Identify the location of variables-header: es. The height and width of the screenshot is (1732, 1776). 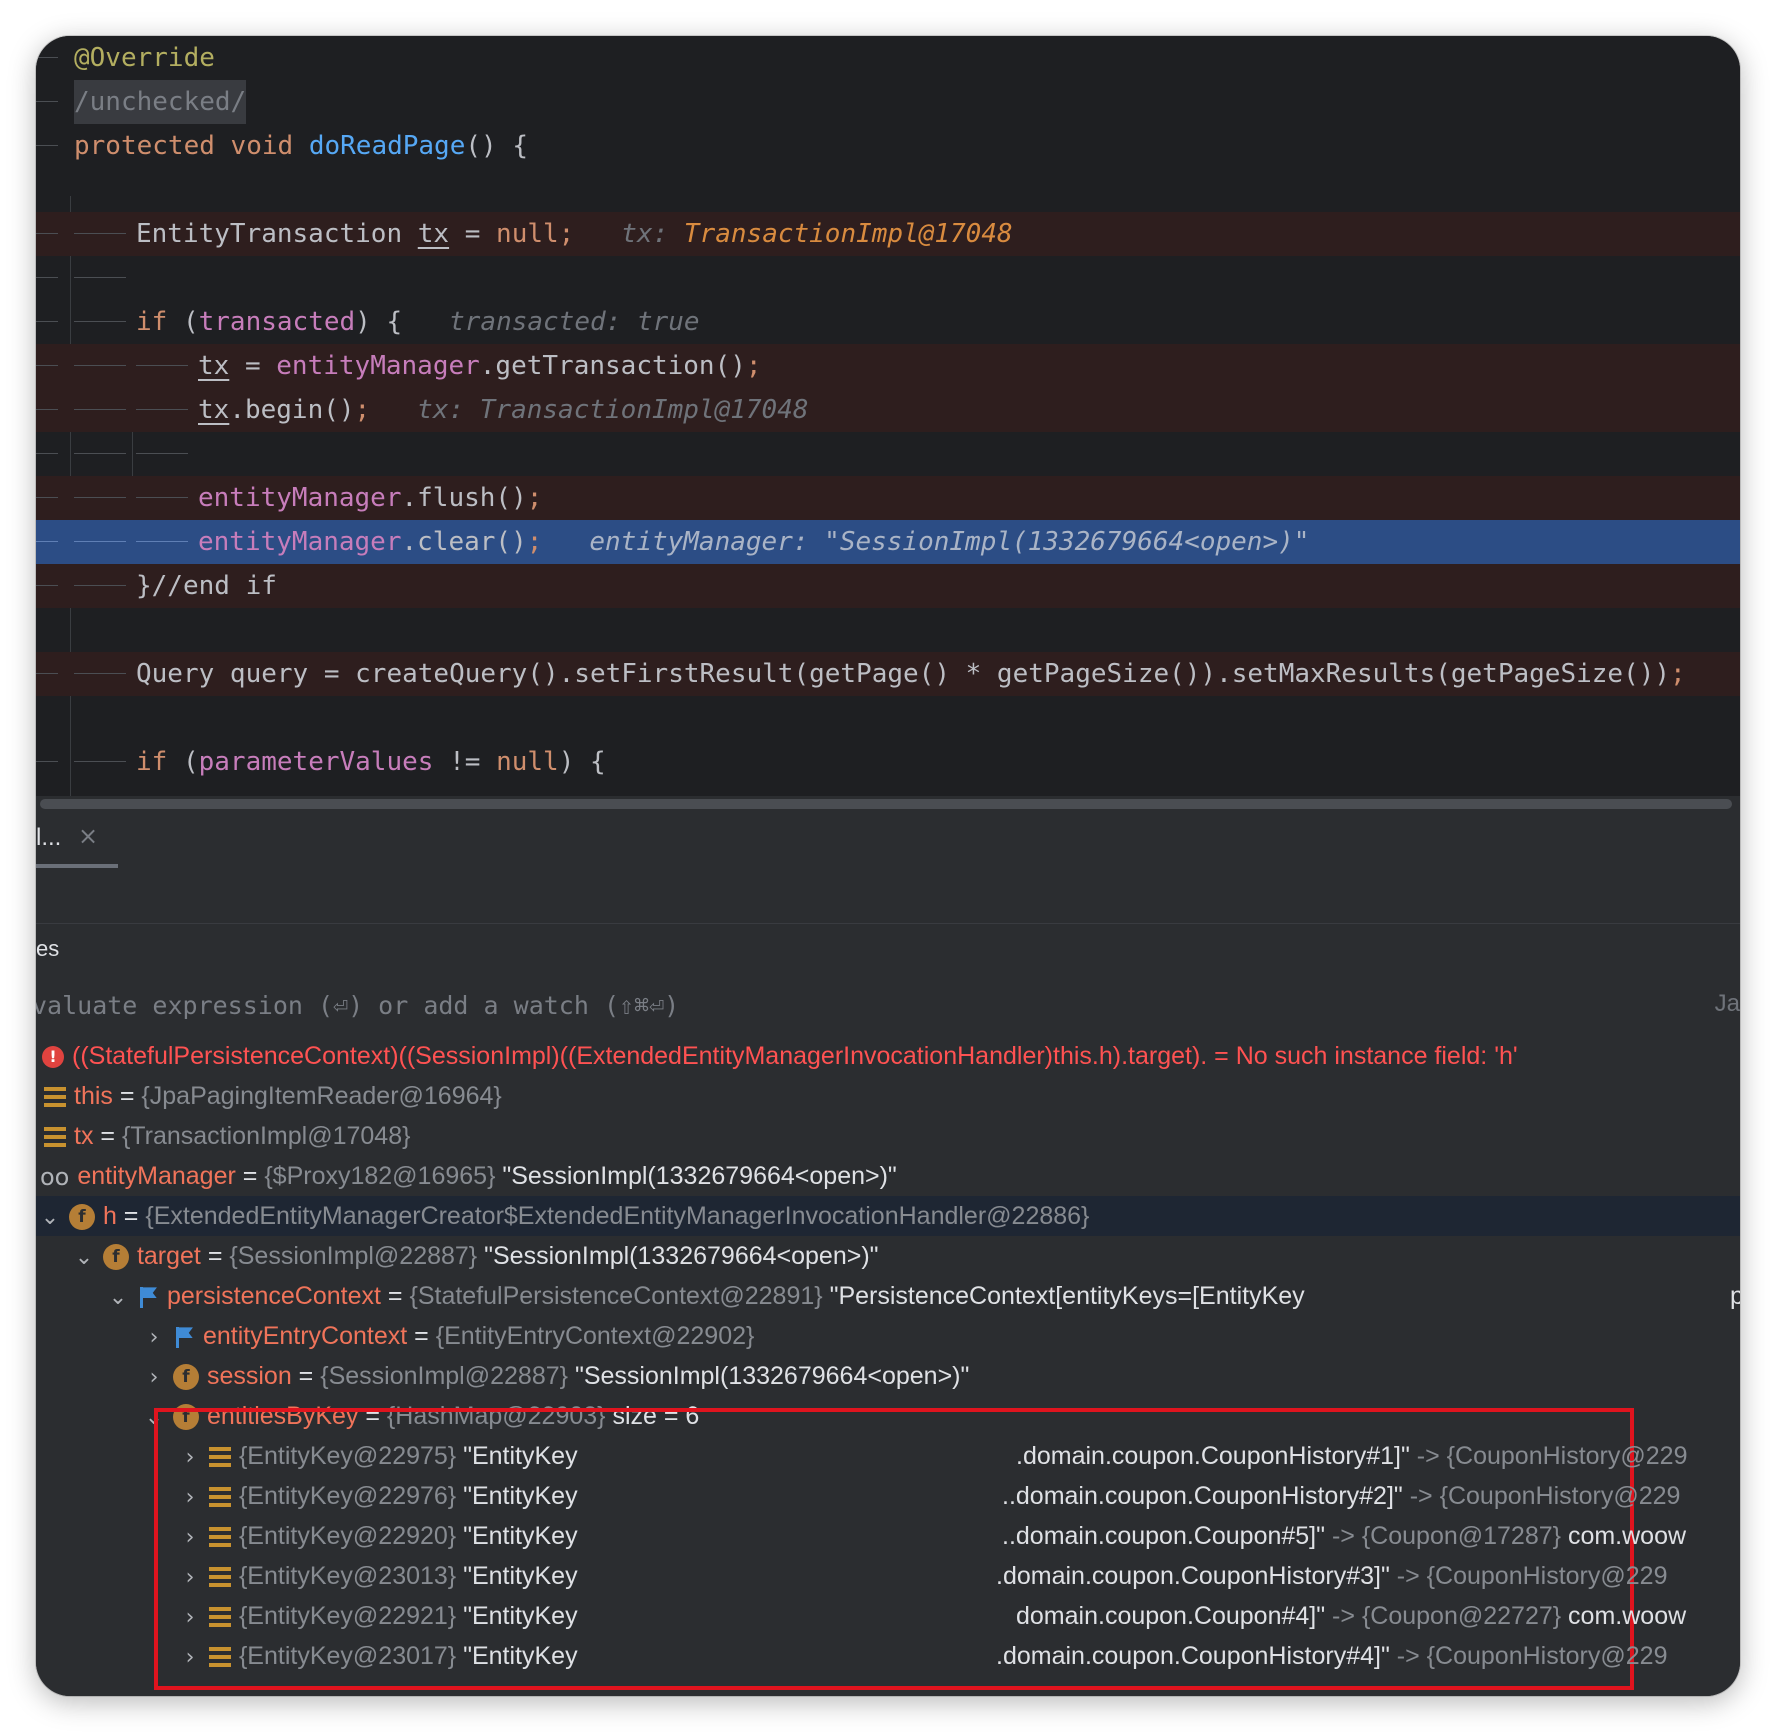
(888, 950).